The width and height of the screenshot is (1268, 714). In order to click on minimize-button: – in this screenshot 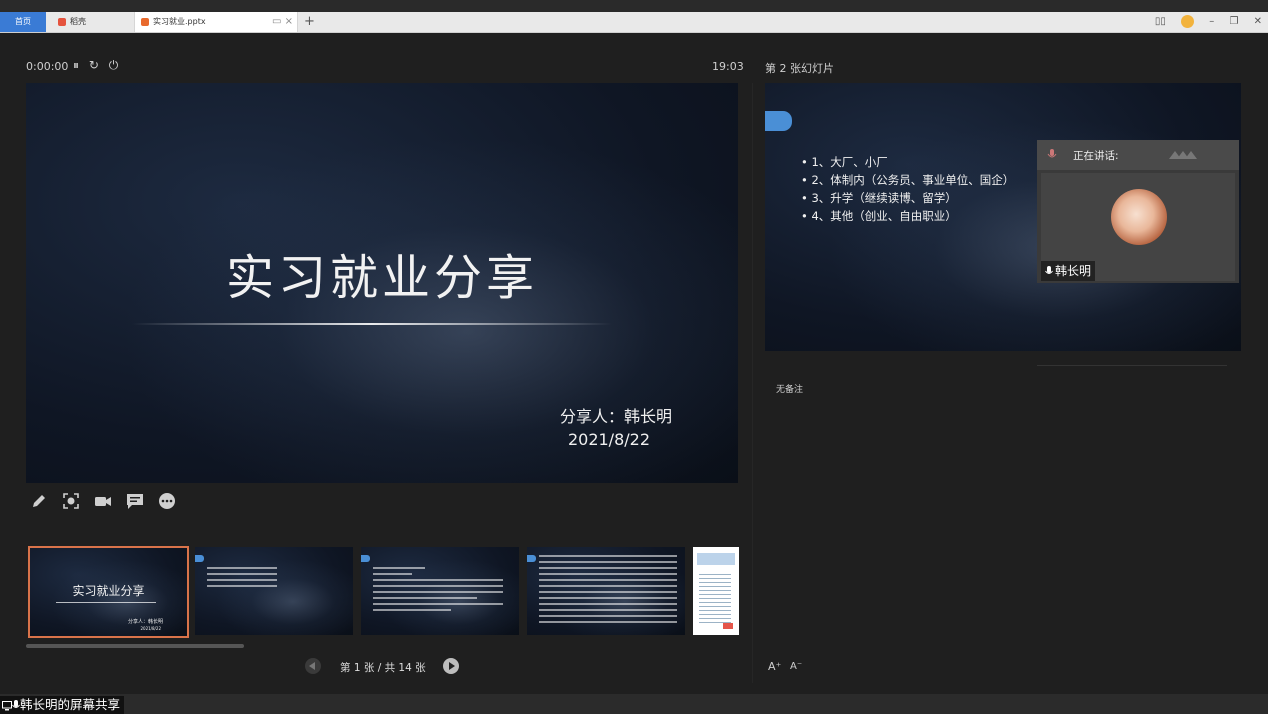, I will do `click(1211, 22)`.